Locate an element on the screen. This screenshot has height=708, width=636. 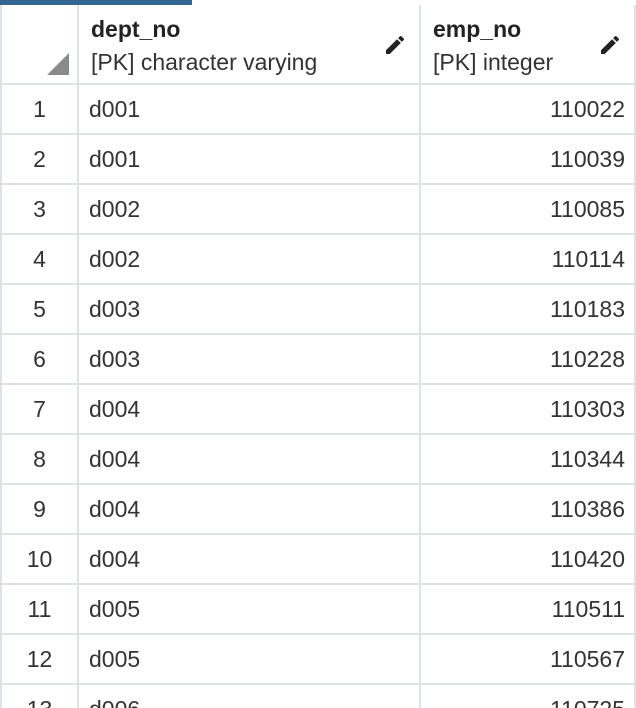
cell-emp-no-value: 110344 is located at coordinates (587, 459).